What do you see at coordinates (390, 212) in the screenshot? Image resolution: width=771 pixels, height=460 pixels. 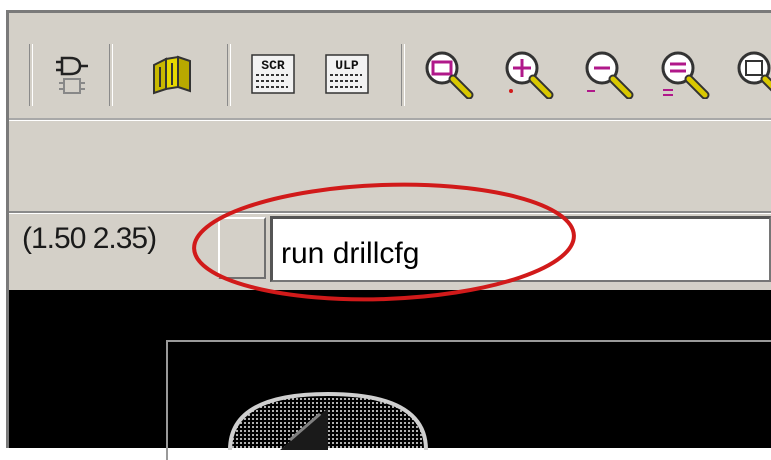 I see `command-bar-divider` at bounding box center [390, 212].